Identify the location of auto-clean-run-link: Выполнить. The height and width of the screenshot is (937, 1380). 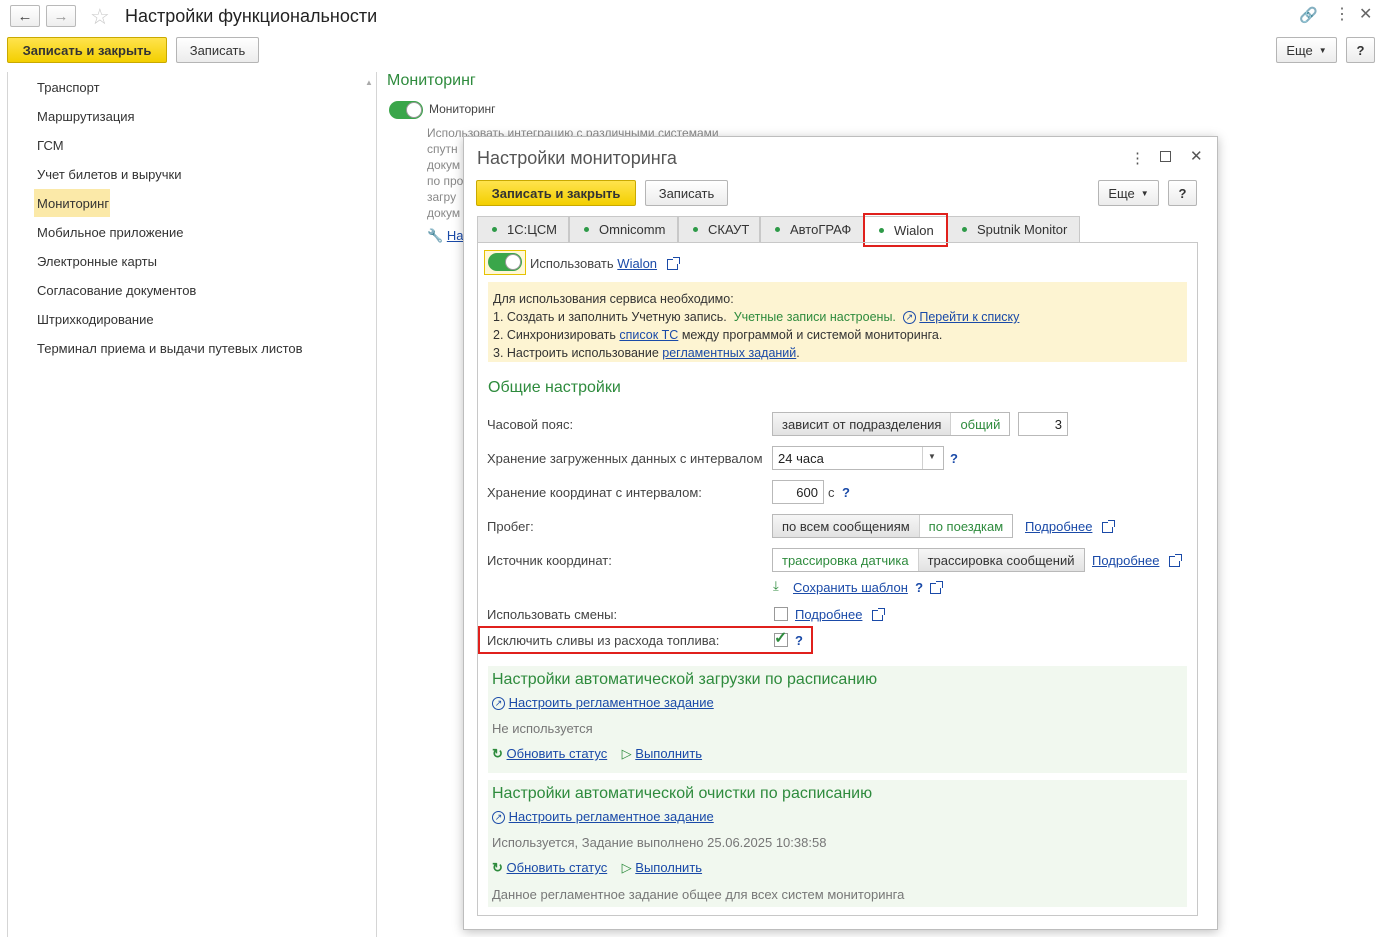
(668, 867).